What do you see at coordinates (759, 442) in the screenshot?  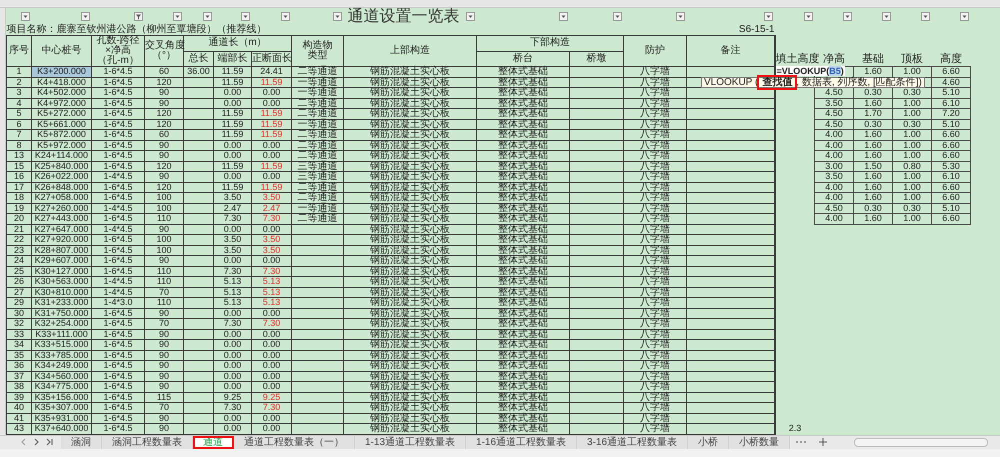 I see `sheet-tab: 小桥数量` at bounding box center [759, 442].